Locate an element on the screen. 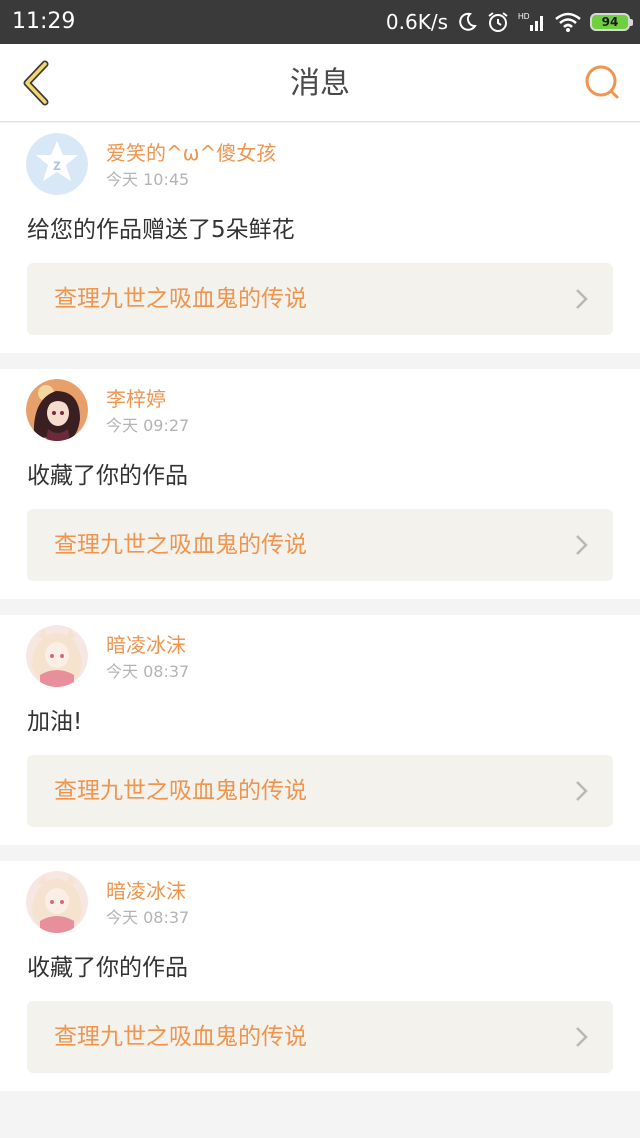  battery-icon: 94 is located at coordinates (611, 22).